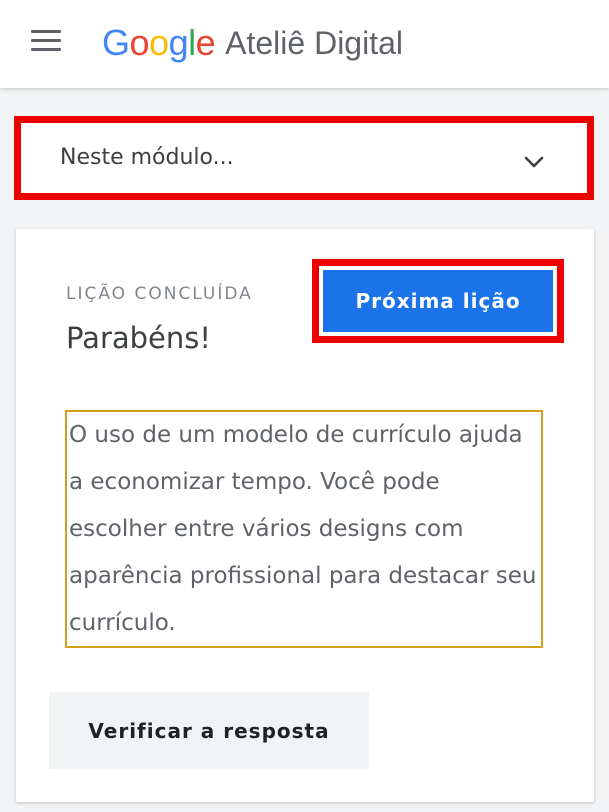 This screenshot has height=812, width=609. I want to click on brand-suffix: Ateliê Digital, so click(314, 42).